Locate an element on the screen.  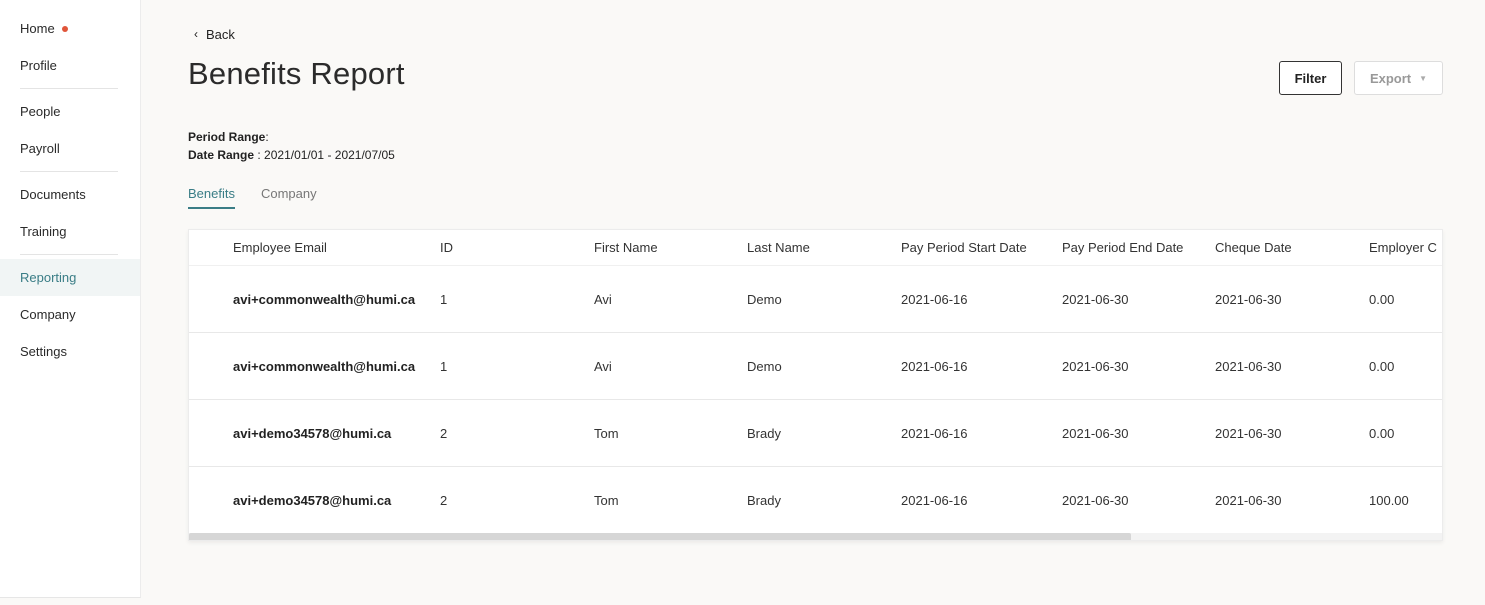
chevron-left-icon: ‹ is located at coordinates (196, 33).